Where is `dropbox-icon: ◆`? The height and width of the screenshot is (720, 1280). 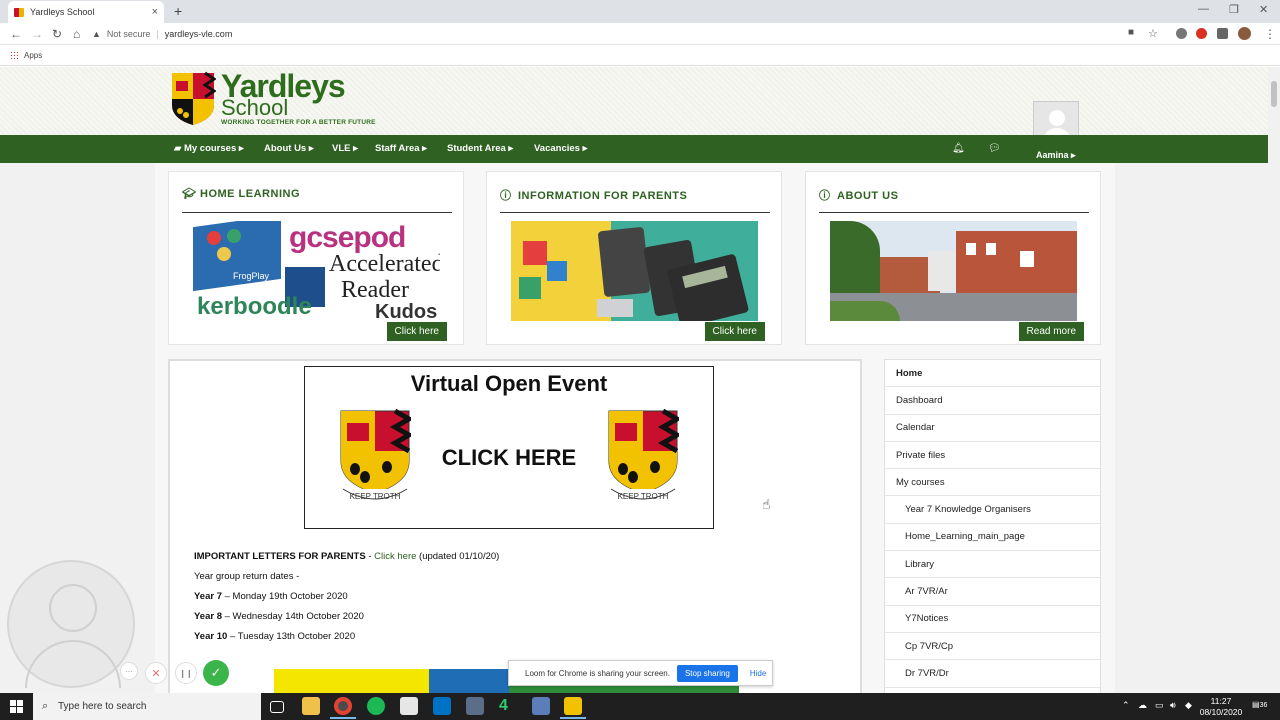
dropbox-icon: ◆ is located at coordinates (1188, 705).